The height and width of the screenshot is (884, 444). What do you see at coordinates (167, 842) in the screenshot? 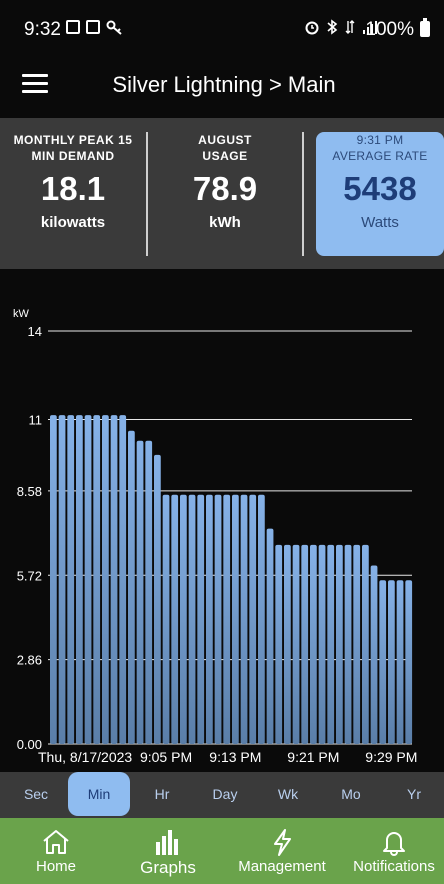
I see `bar-chart-icon` at bounding box center [167, 842].